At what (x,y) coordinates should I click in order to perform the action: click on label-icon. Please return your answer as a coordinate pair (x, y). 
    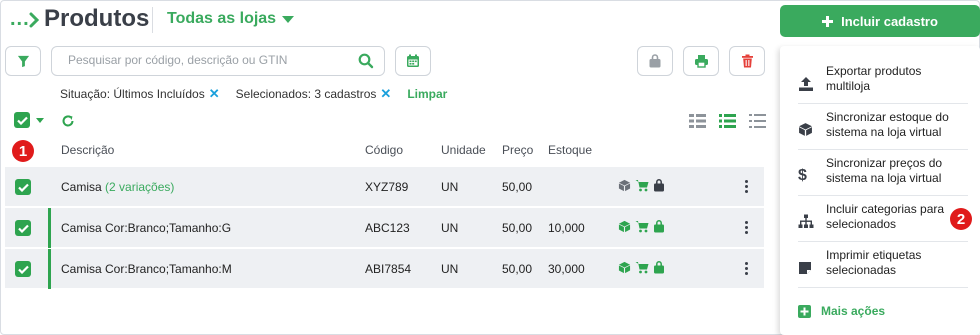
    Looking at the image, I should click on (809, 267).